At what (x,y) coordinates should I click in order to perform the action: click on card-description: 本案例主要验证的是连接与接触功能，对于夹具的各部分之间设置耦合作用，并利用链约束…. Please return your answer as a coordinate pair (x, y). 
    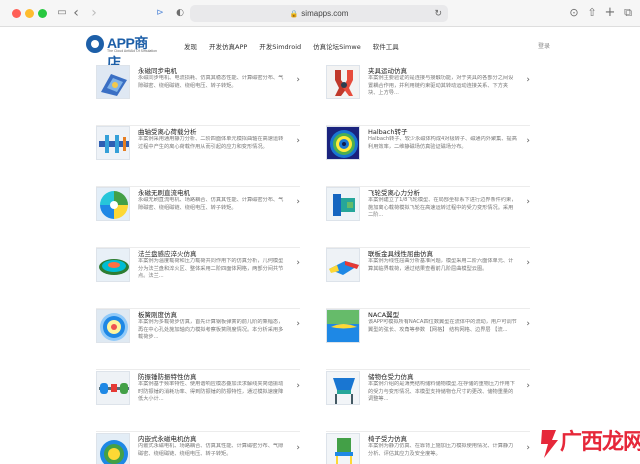
    Looking at the image, I should click on (441, 86).